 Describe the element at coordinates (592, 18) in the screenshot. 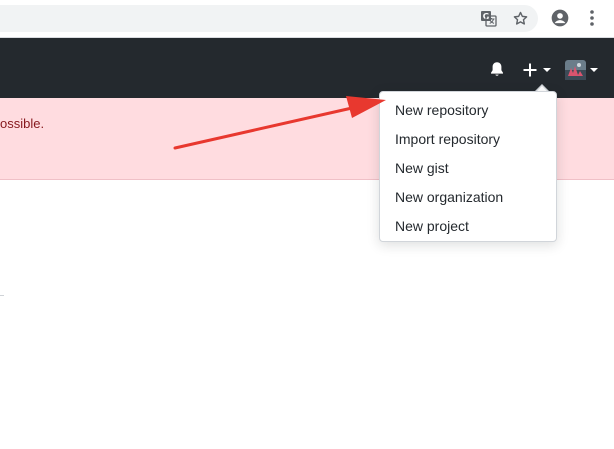

I see `more-vertical-icon` at that location.